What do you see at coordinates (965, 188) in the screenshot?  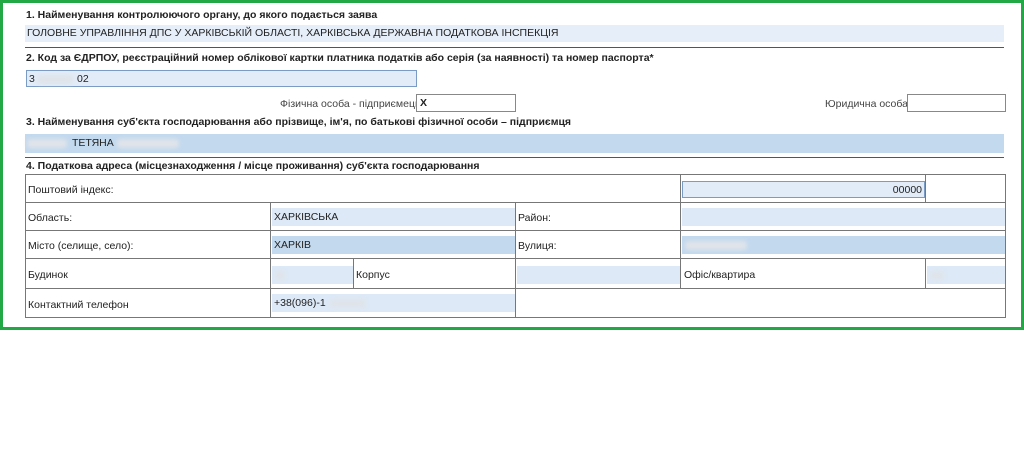 I see `postal-code-spare-cell` at bounding box center [965, 188].